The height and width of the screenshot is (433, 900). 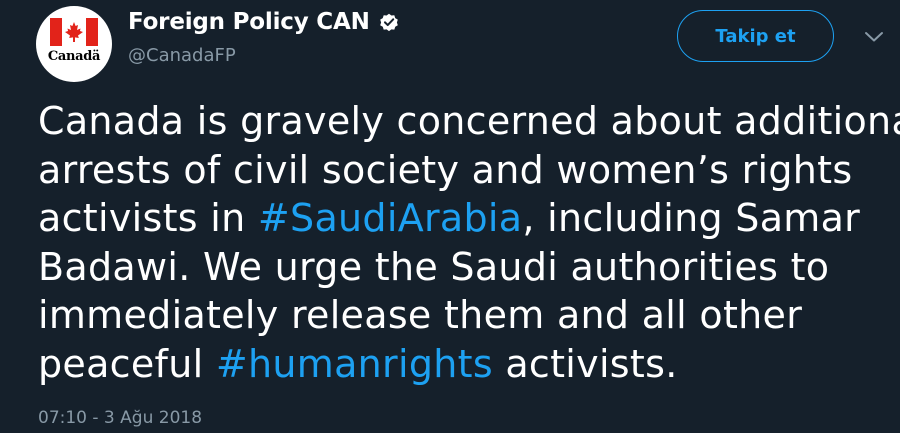 What do you see at coordinates (127, 363) in the screenshot?
I see `tweet-text-segment: peaceful` at bounding box center [127, 363].